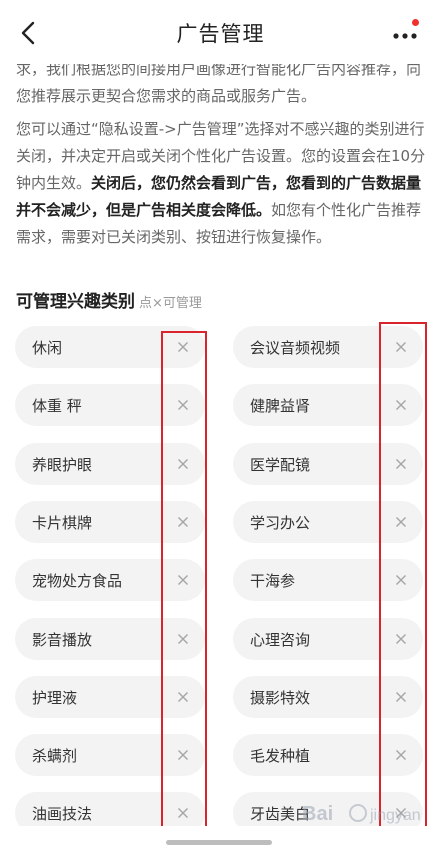 The image size is (441, 859). I want to click on category-label: 宠物处方食品, so click(77, 581).